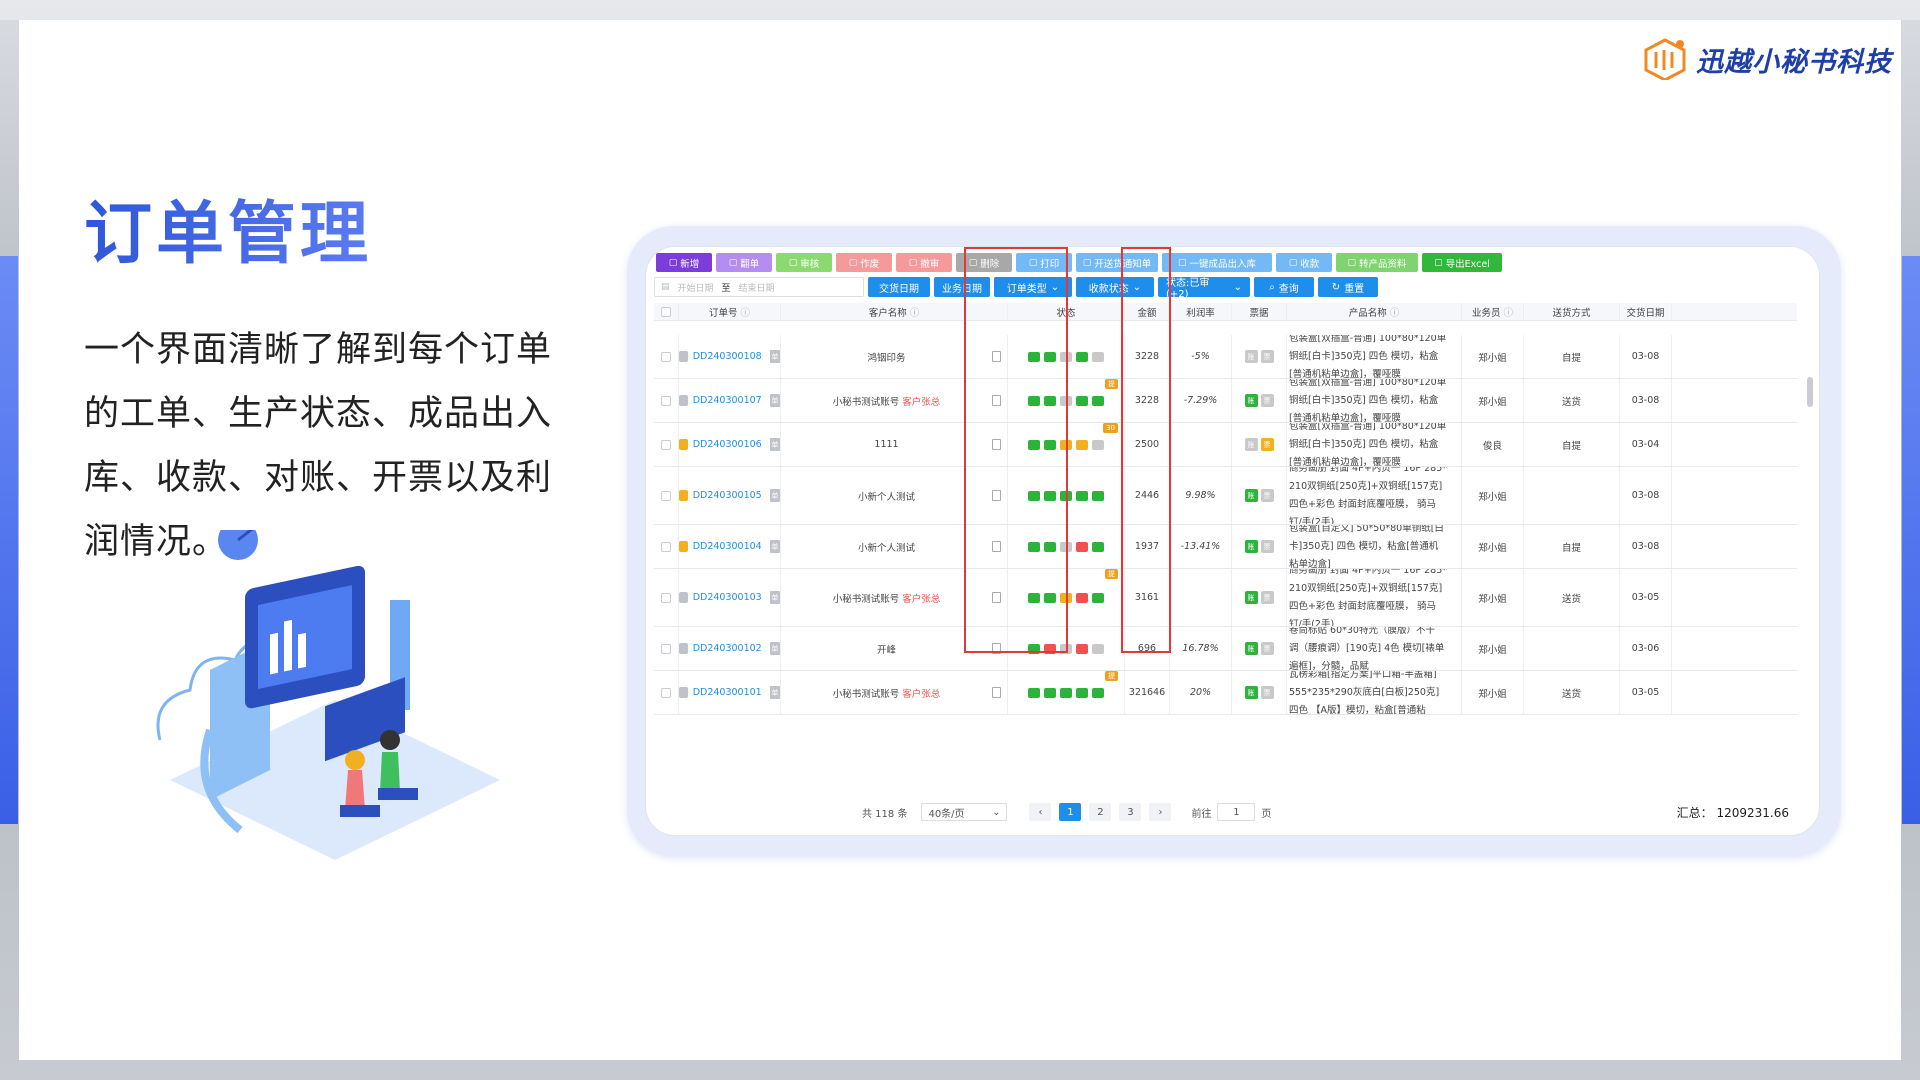  What do you see at coordinates (804, 262) in the screenshot?
I see `toolbar-button-3: ▢ 审核` at bounding box center [804, 262].